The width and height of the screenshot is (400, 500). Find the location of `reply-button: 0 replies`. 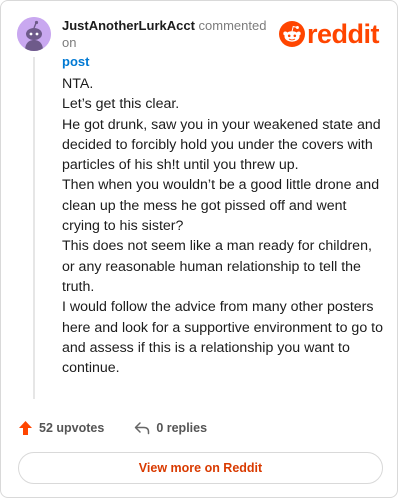

reply-button: 0 replies is located at coordinates (170, 428).